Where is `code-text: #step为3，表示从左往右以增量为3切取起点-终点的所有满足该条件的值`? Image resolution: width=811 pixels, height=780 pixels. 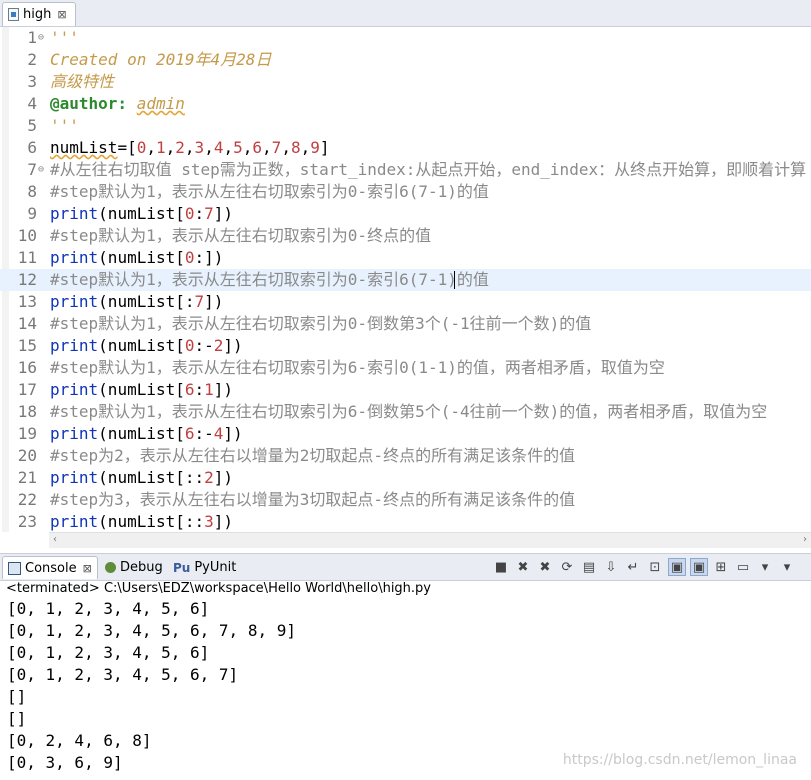 code-text: #step为3，表示从左往右以增量为3切取起点-终点的所有满足该条件的值 is located at coordinates (312, 500).